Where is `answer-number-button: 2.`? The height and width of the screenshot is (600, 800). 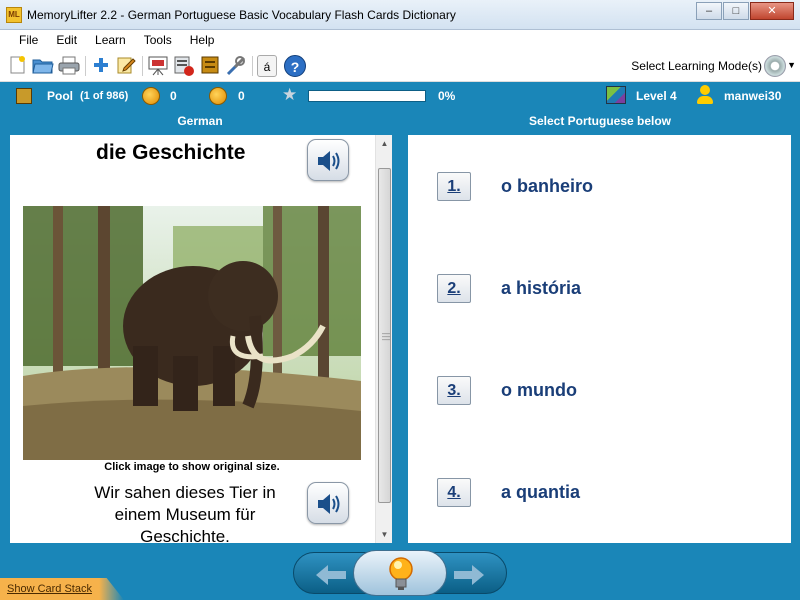 answer-number-button: 2. is located at coordinates (454, 288).